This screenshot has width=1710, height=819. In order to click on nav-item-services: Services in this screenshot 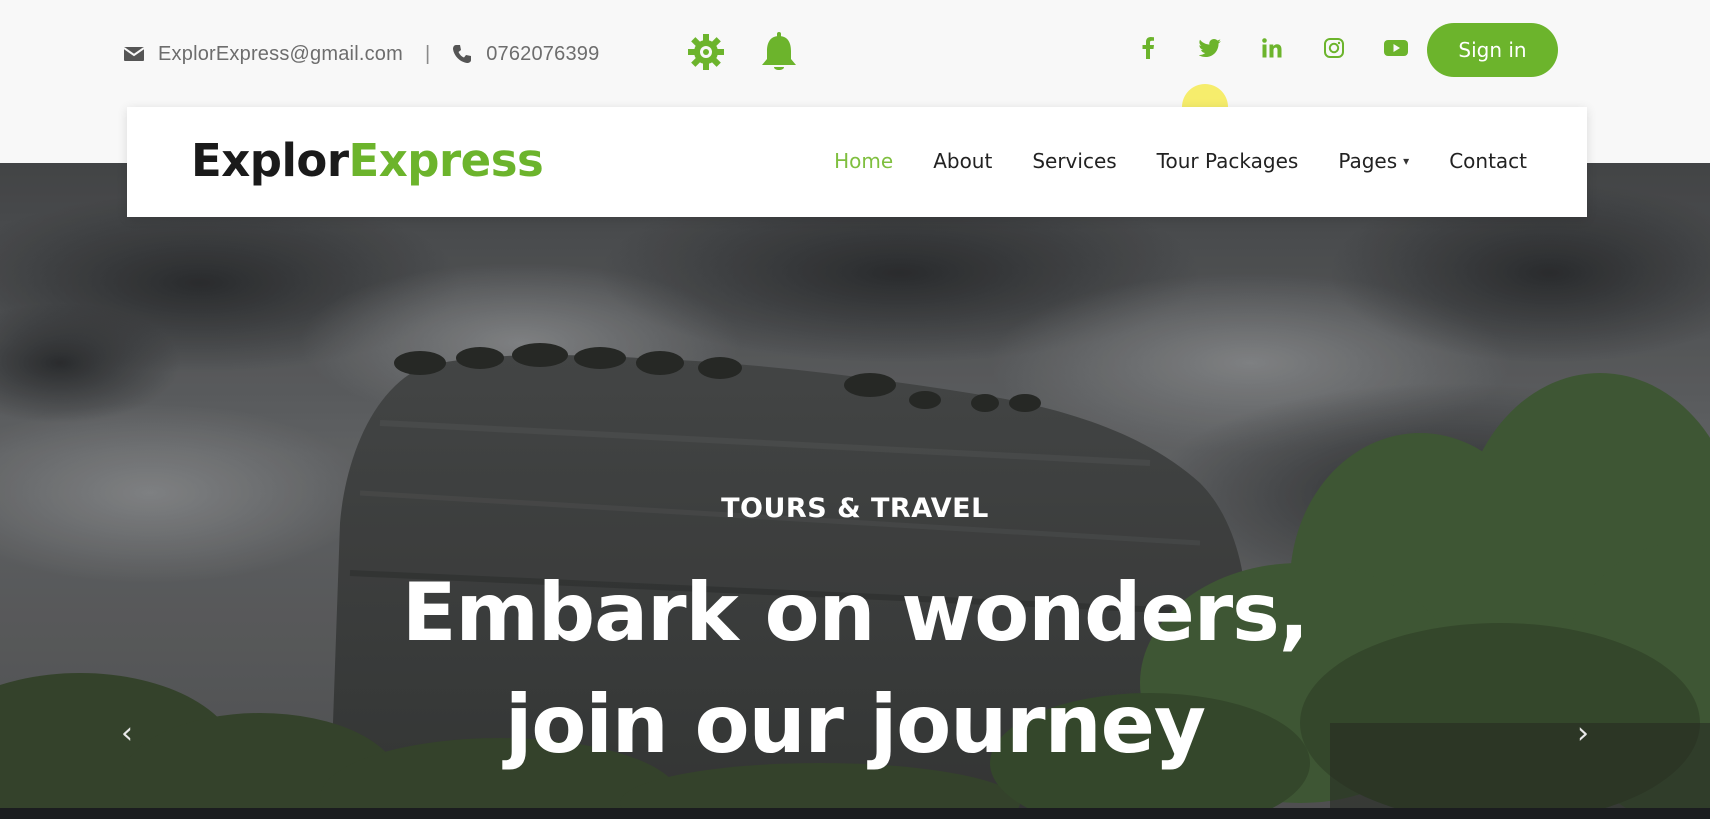, I will do `click(1074, 161)`.